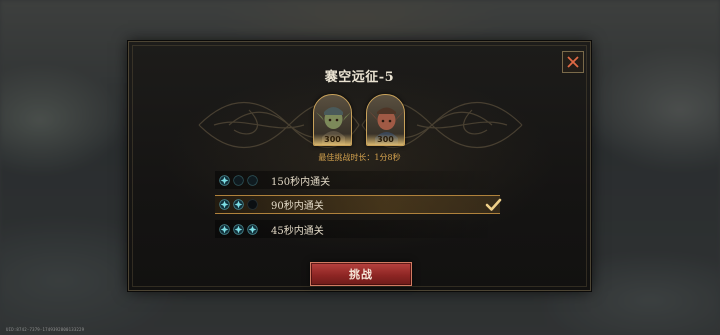 The height and width of the screenshot is (335, 720). What do you see at coordinates (385, 120) in the screenshot?
I see `hero-portrait-2: 300` at bounding box center [385, 120].